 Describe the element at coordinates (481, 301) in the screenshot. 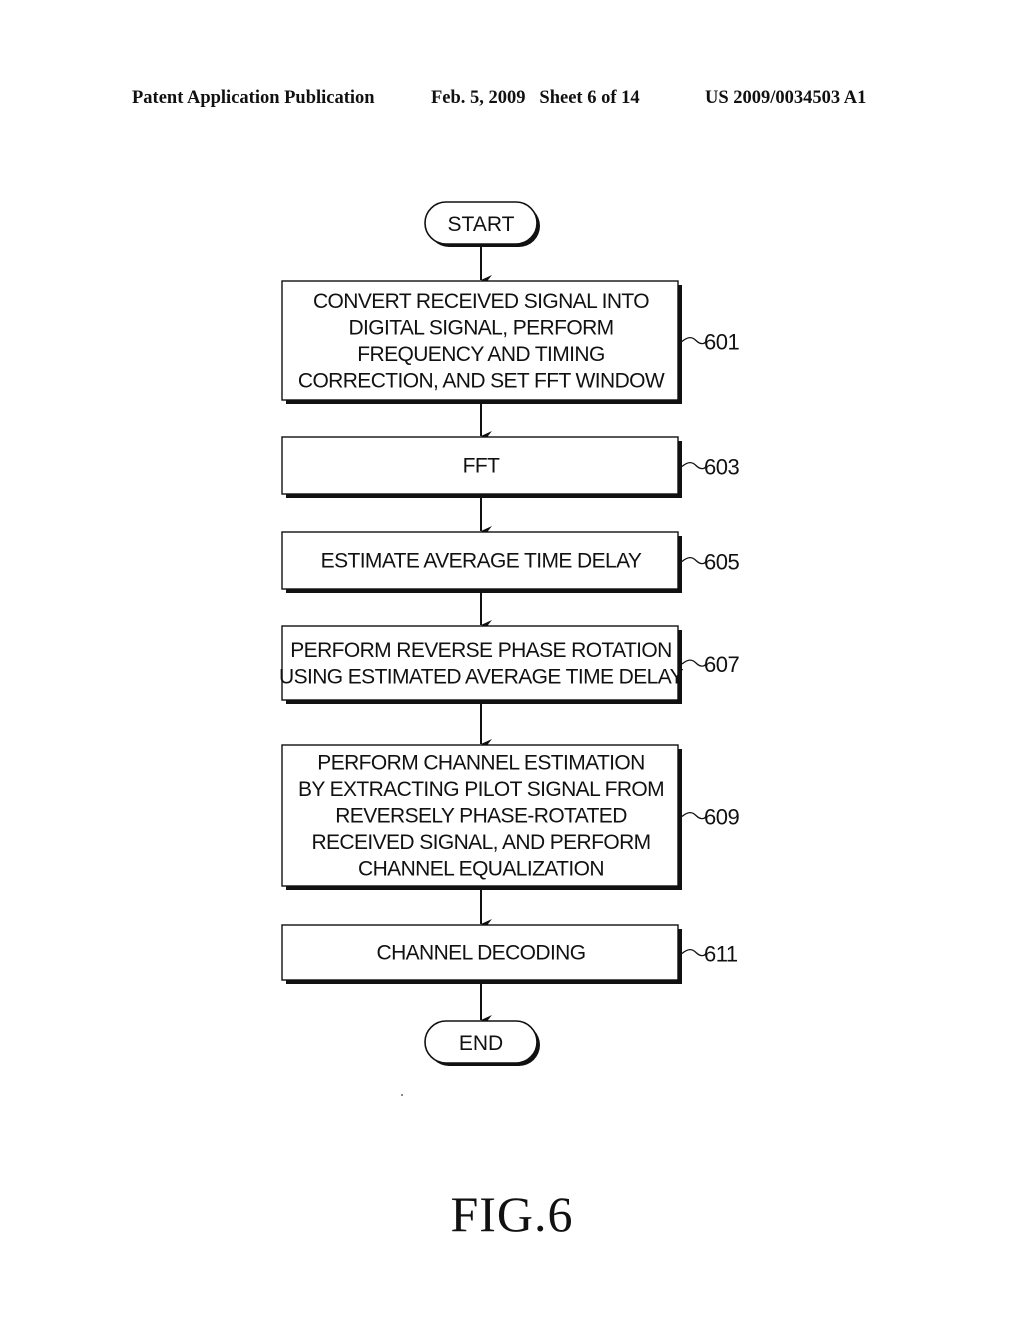

I see `step-text-line: CONVERT RECEIVED SIGNAL INTO` at that location.